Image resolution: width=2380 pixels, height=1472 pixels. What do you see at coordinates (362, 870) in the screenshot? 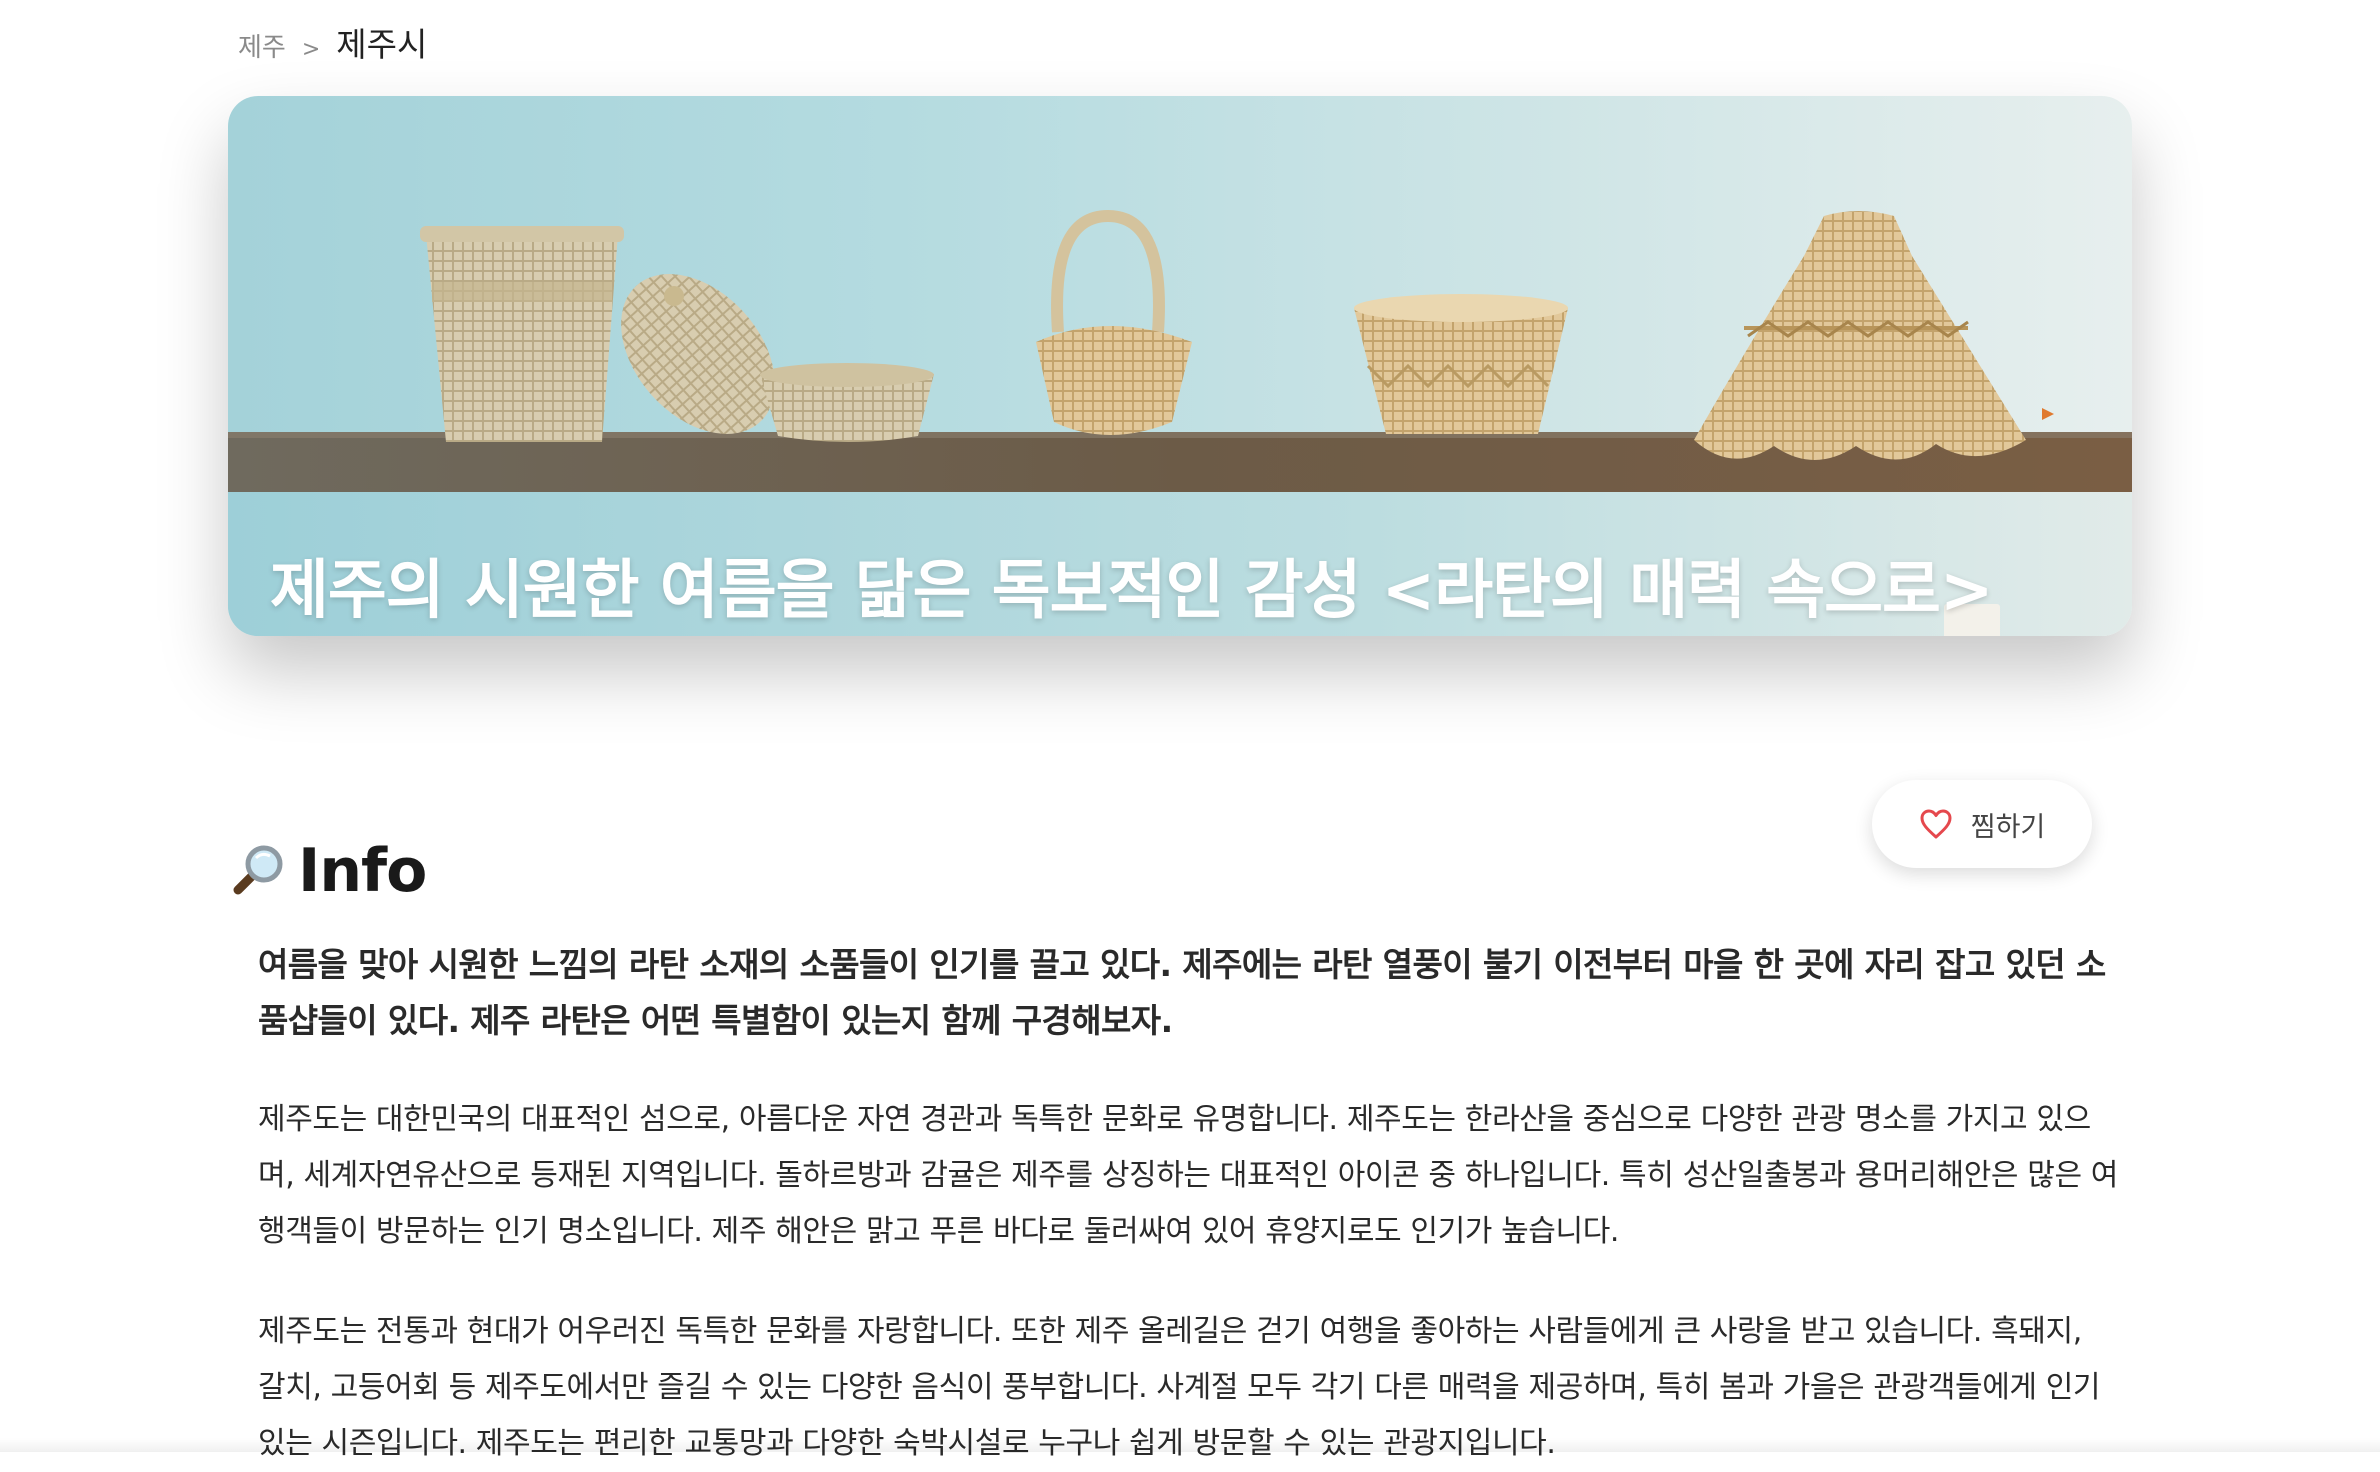
I see `info-title: Info` at bounding box center [362, 870].